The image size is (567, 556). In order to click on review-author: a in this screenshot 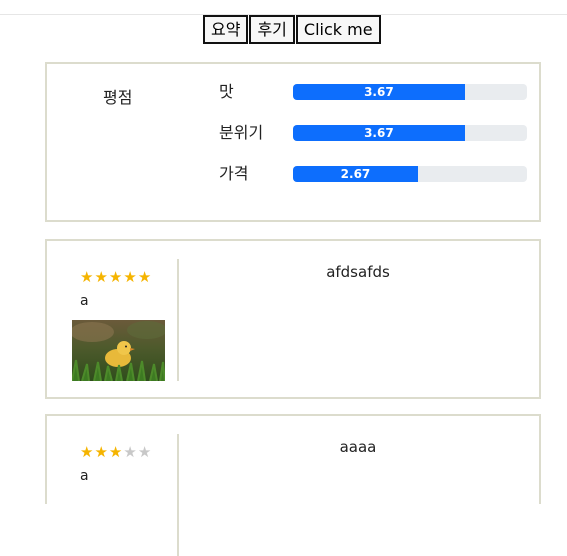, I will do `click(84, 301)`.